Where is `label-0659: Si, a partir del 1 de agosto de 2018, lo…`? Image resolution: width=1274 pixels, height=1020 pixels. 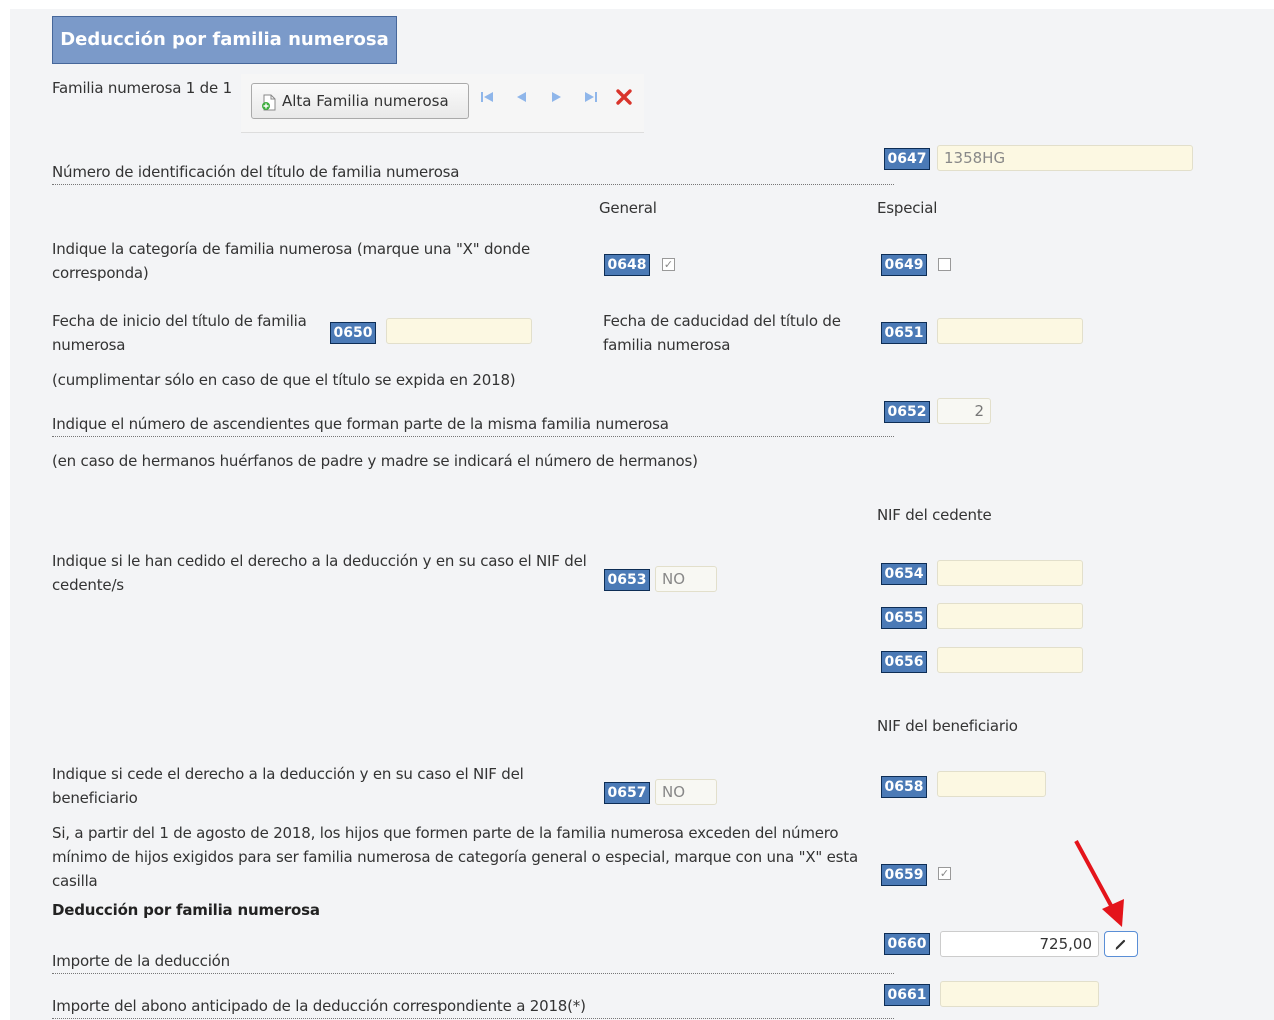 label-0659: Si, a partir del 1 de agosto de 2018, lo… is located at coordinates (455, 857).